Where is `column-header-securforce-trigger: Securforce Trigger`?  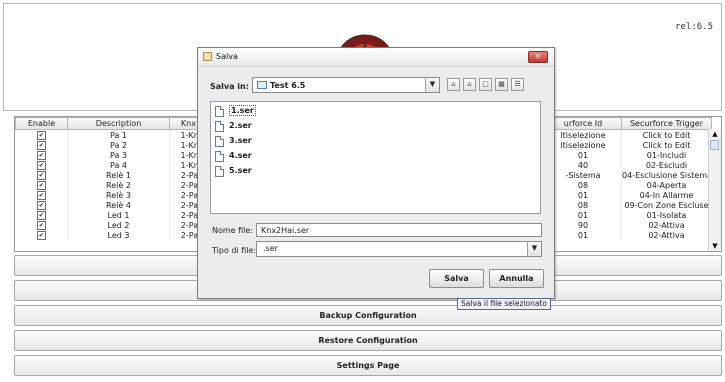 column-header-securforce-trigger: Securforce Trigger is located at coordinates (666, 123).